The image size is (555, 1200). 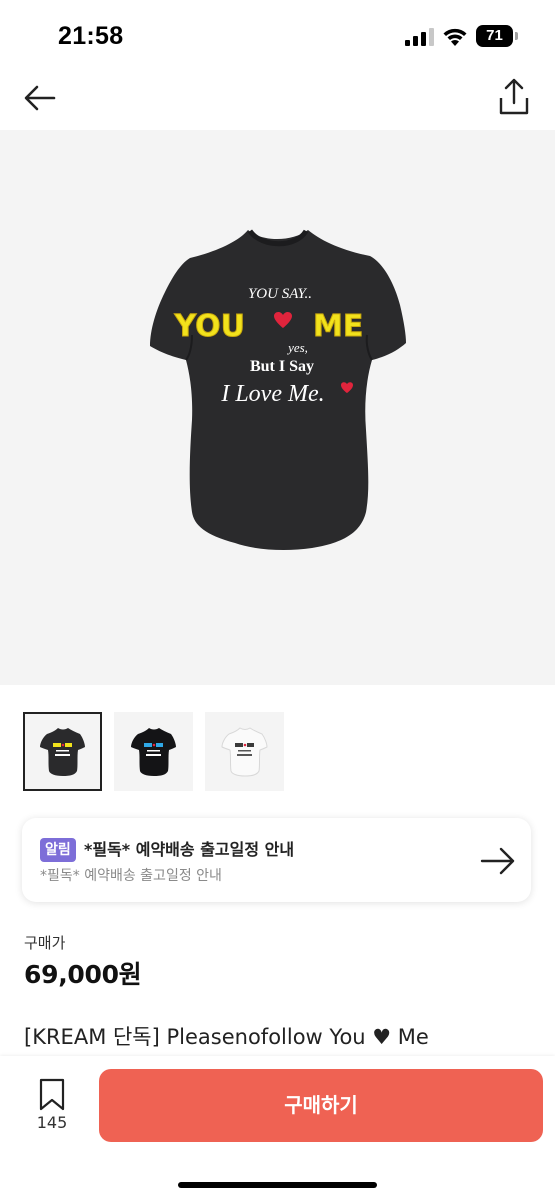 What do you see at coordinates (45, 943) in the screenshot?
I see `price-label: 구매가` at bounding box center [45, 943].